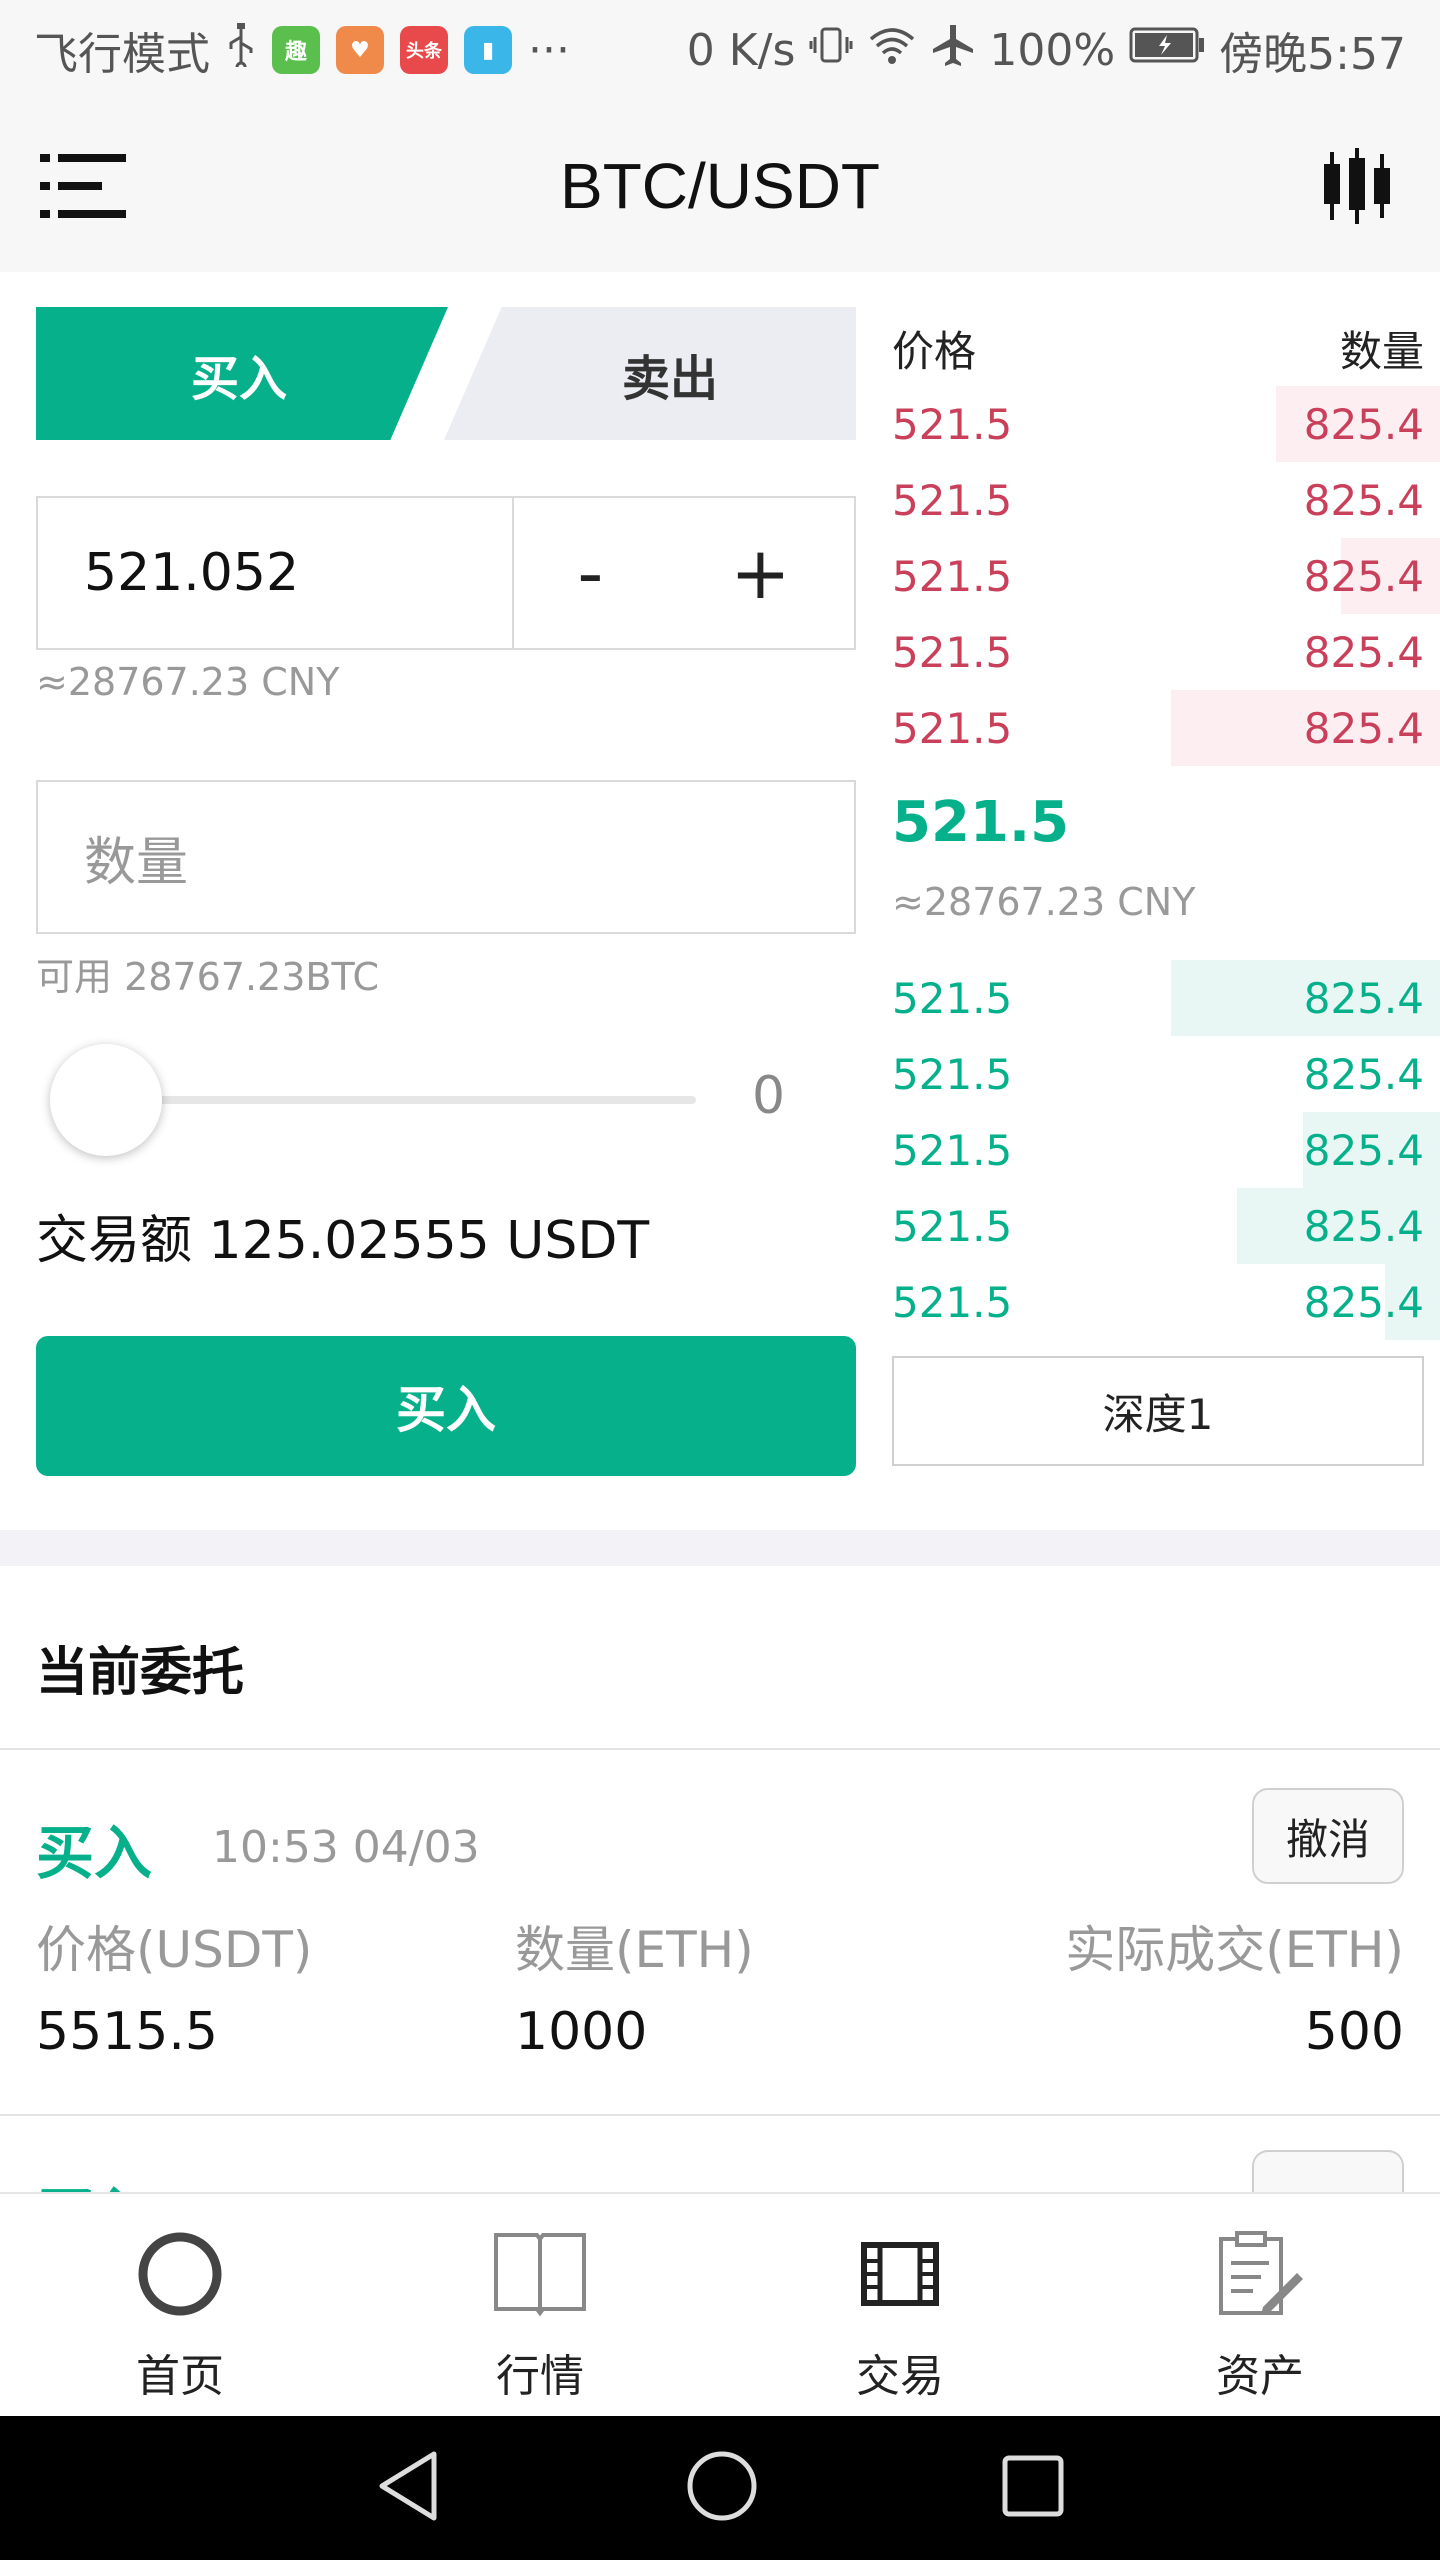  Describe the element at coordinates (1234, 1950) in the screenshot. I see `order-filled-header: 实际成交(ETH)` at that location.